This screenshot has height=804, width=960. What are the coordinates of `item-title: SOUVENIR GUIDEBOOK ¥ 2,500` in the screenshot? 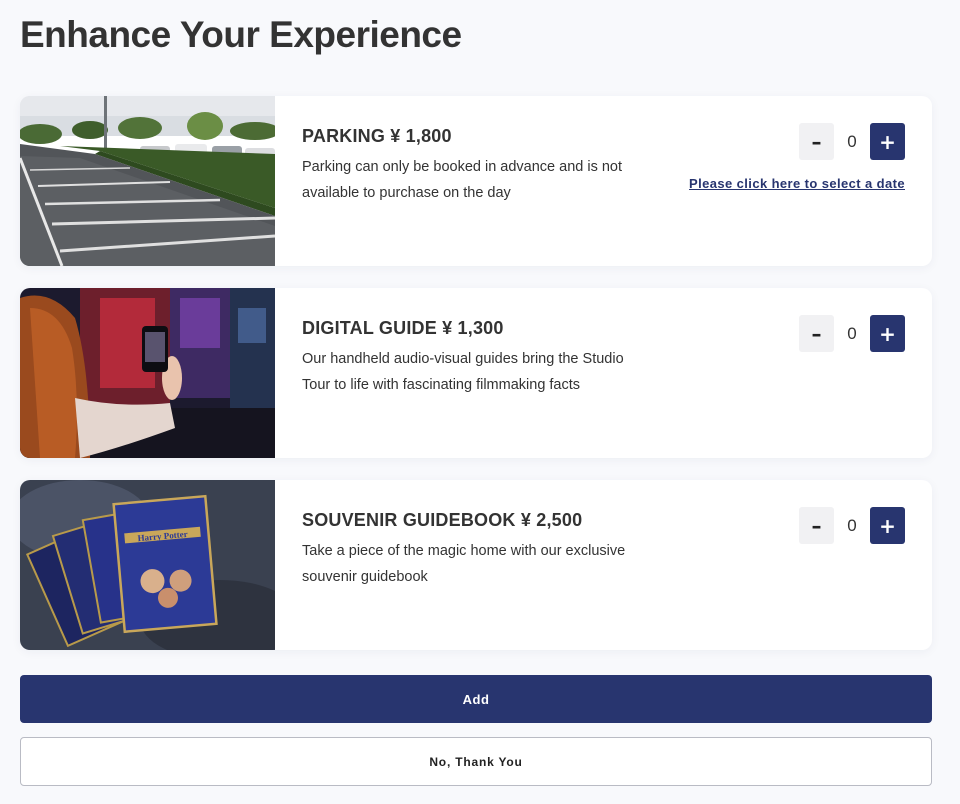 It's located at (442, 520).